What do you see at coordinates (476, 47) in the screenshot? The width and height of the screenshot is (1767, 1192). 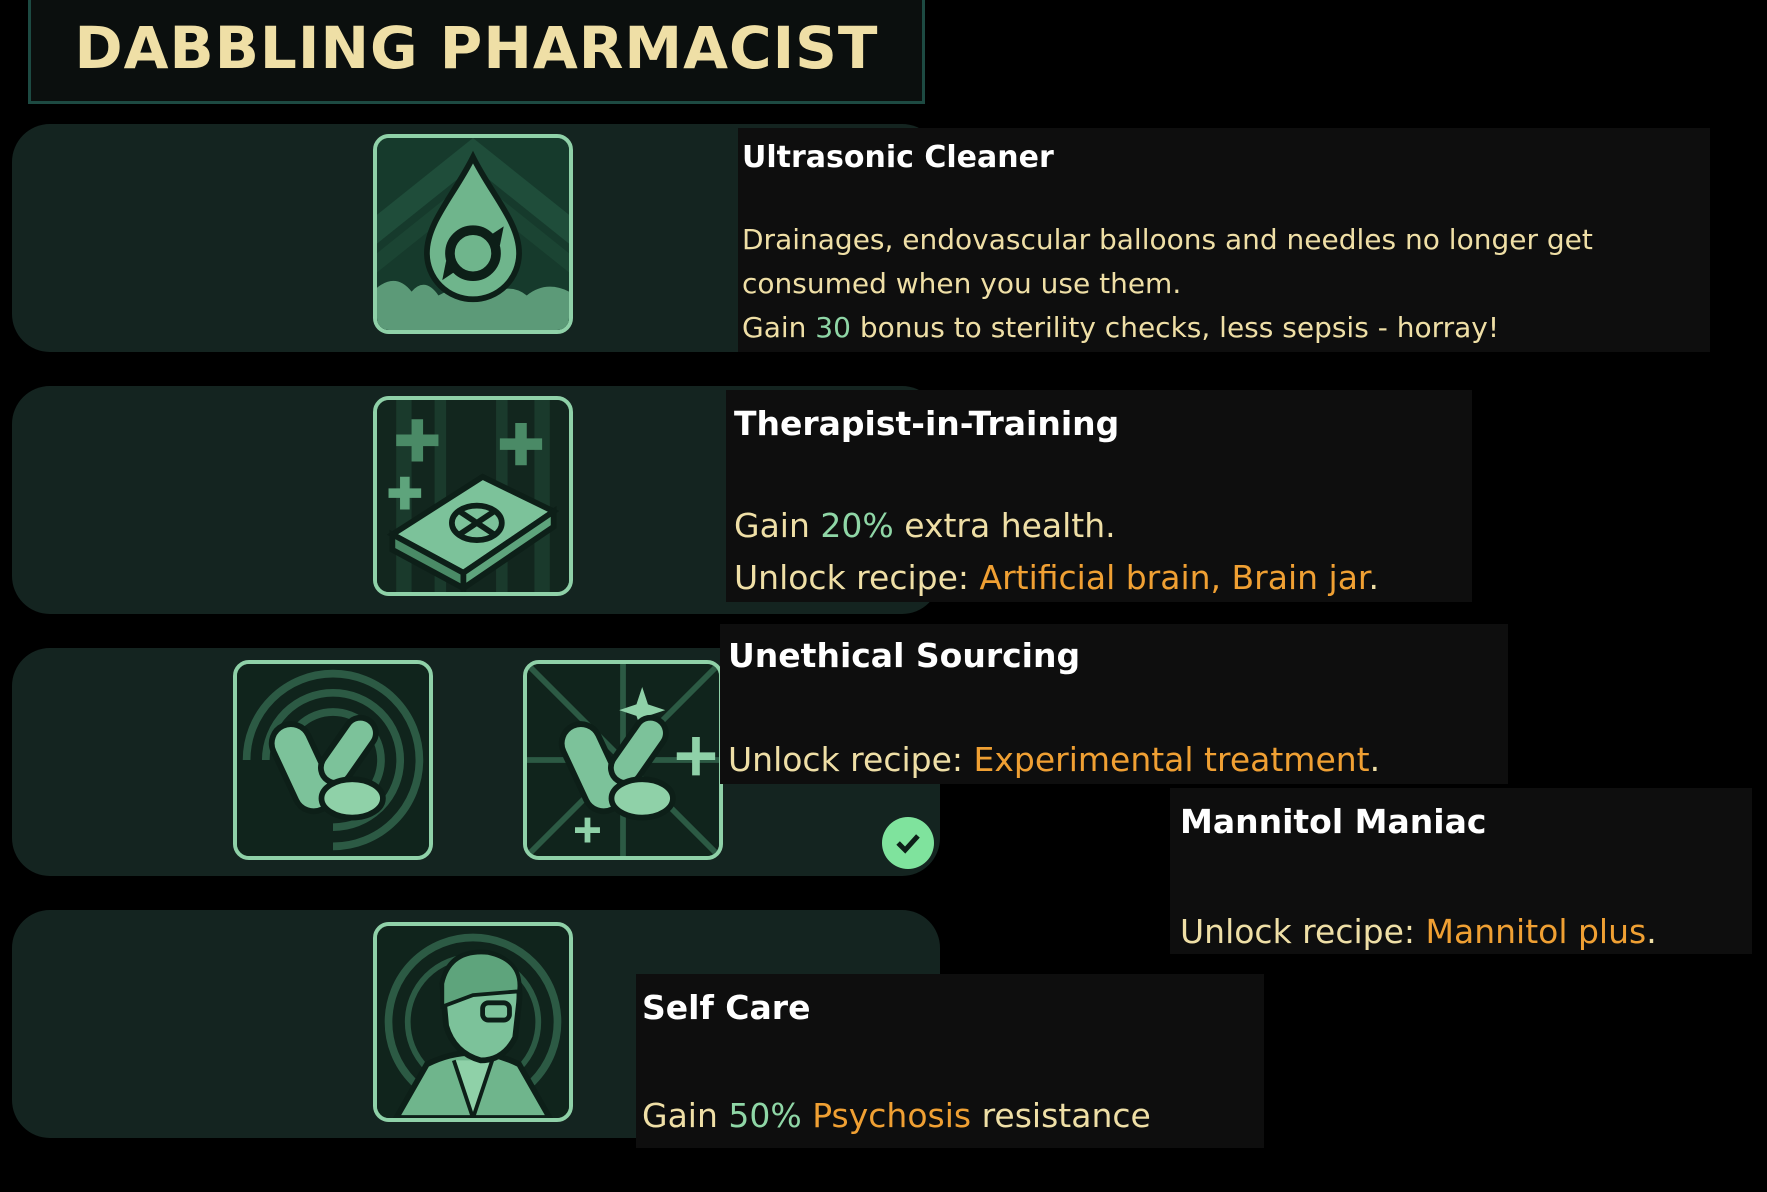 I see `skill-tree-title: DABBLING PHARMACIST` at bounding box center [476, 47].